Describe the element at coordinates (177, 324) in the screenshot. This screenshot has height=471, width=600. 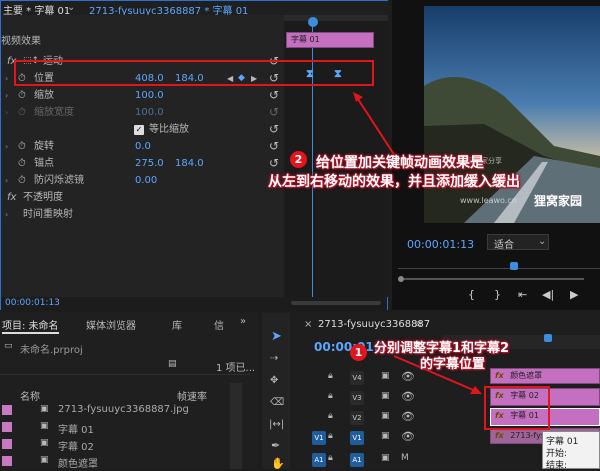
I see `tab-library: 库` at that location.